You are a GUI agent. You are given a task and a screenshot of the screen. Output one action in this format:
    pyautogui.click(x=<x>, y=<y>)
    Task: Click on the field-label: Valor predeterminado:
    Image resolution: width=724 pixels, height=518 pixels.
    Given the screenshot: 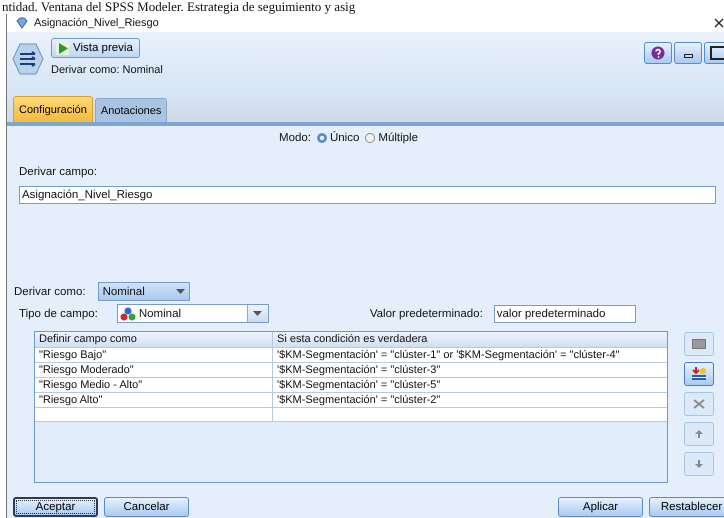 What is the action you would take?
    pyautogui.click(x=426, y=314)
    